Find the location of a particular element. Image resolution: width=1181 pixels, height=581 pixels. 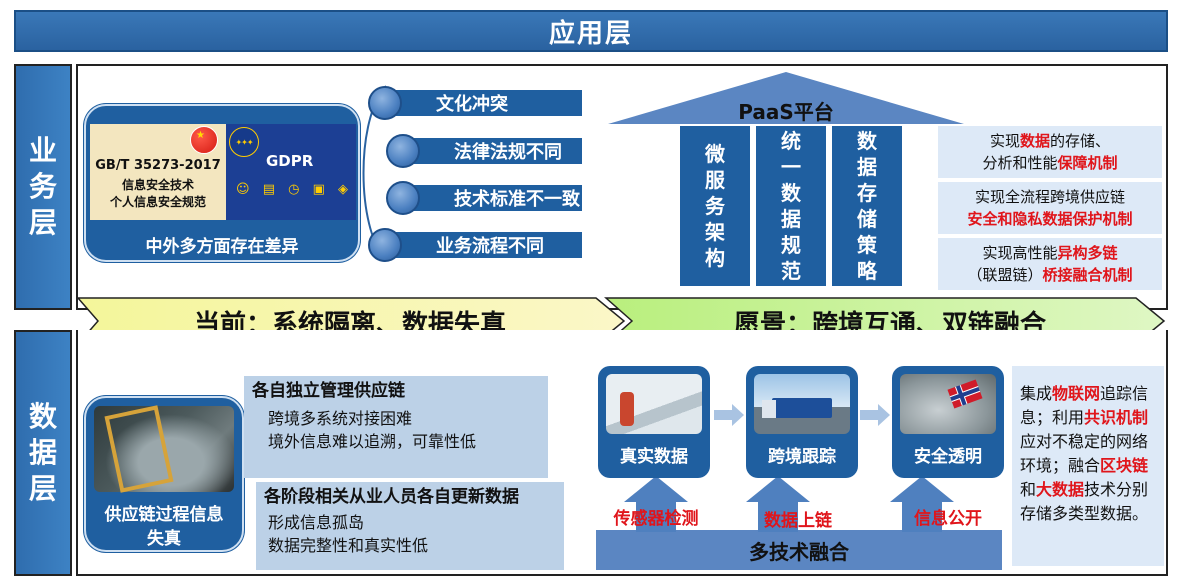

info-disclosure-label: 信息公开 is located at coordinates (948, 519).